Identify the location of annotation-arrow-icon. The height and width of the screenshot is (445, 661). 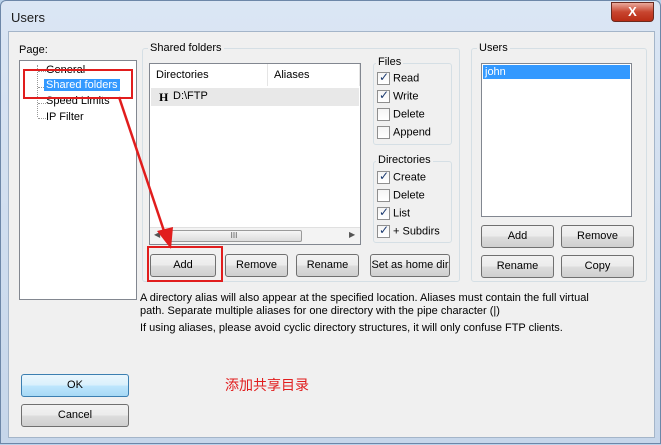
(145, 172).